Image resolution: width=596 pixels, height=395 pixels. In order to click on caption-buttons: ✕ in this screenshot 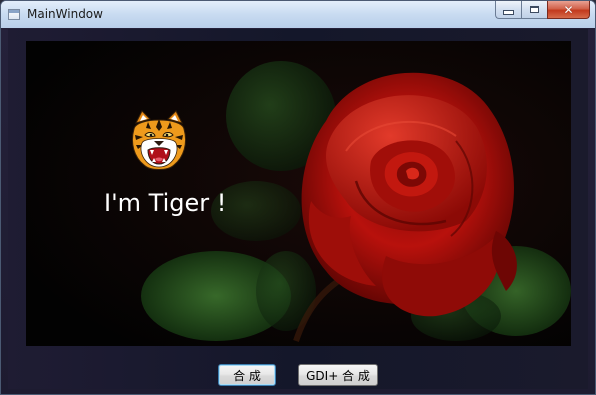, I will do `click(542, 10)`.